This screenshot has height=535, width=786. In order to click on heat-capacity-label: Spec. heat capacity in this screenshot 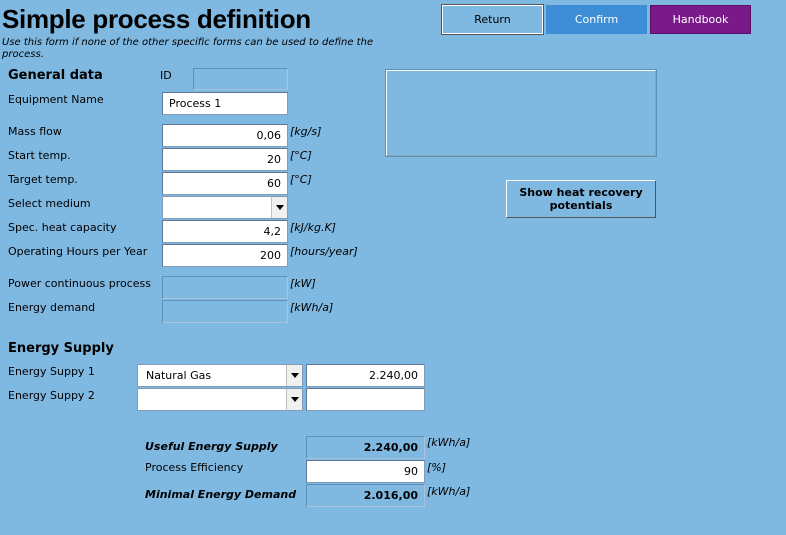, I will do `click(62, 227)`.